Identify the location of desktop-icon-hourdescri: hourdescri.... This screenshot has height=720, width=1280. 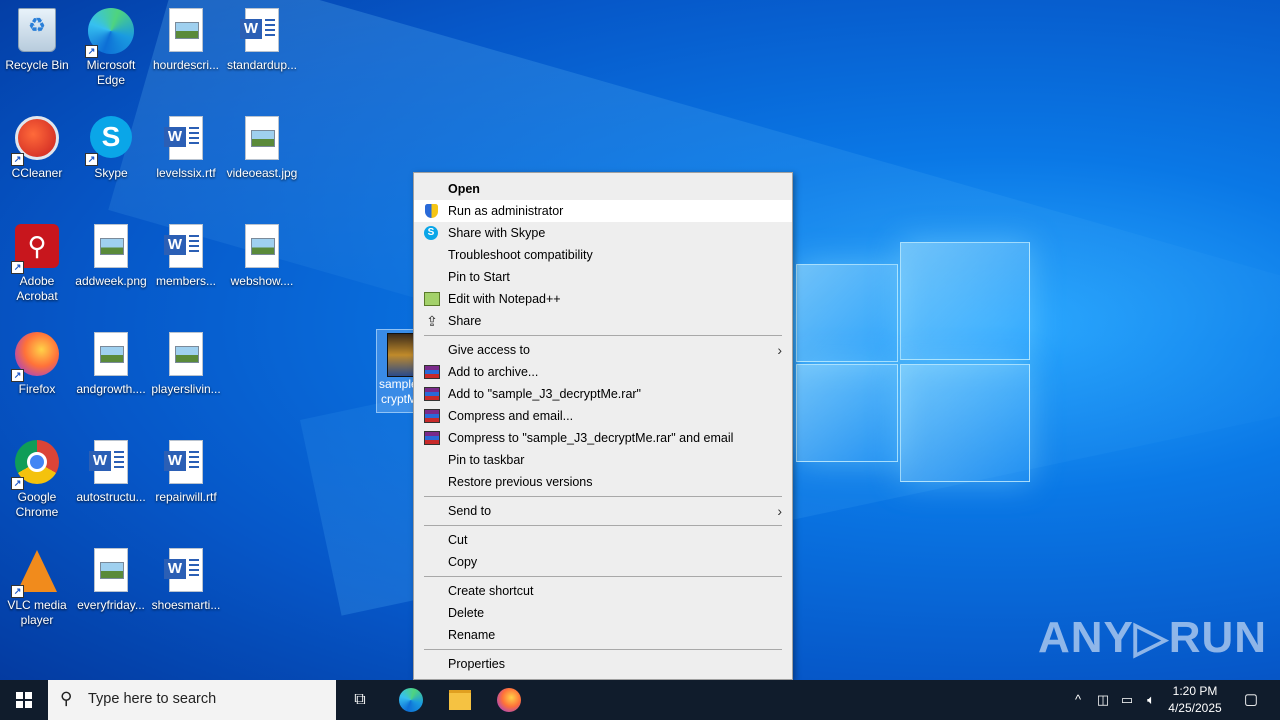
(186, 38).